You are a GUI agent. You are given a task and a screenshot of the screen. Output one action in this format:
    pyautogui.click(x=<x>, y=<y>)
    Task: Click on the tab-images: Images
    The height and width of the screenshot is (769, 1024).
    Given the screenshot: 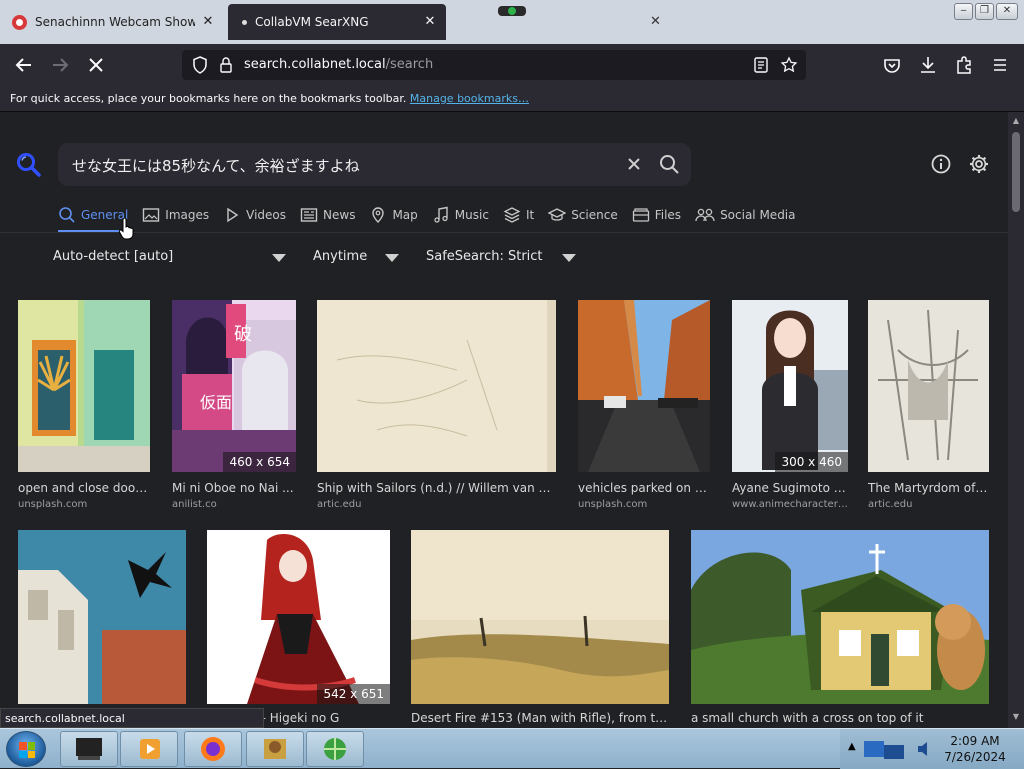 What is the action you would take?
    pyautogui.click(x=175, y=215)
    